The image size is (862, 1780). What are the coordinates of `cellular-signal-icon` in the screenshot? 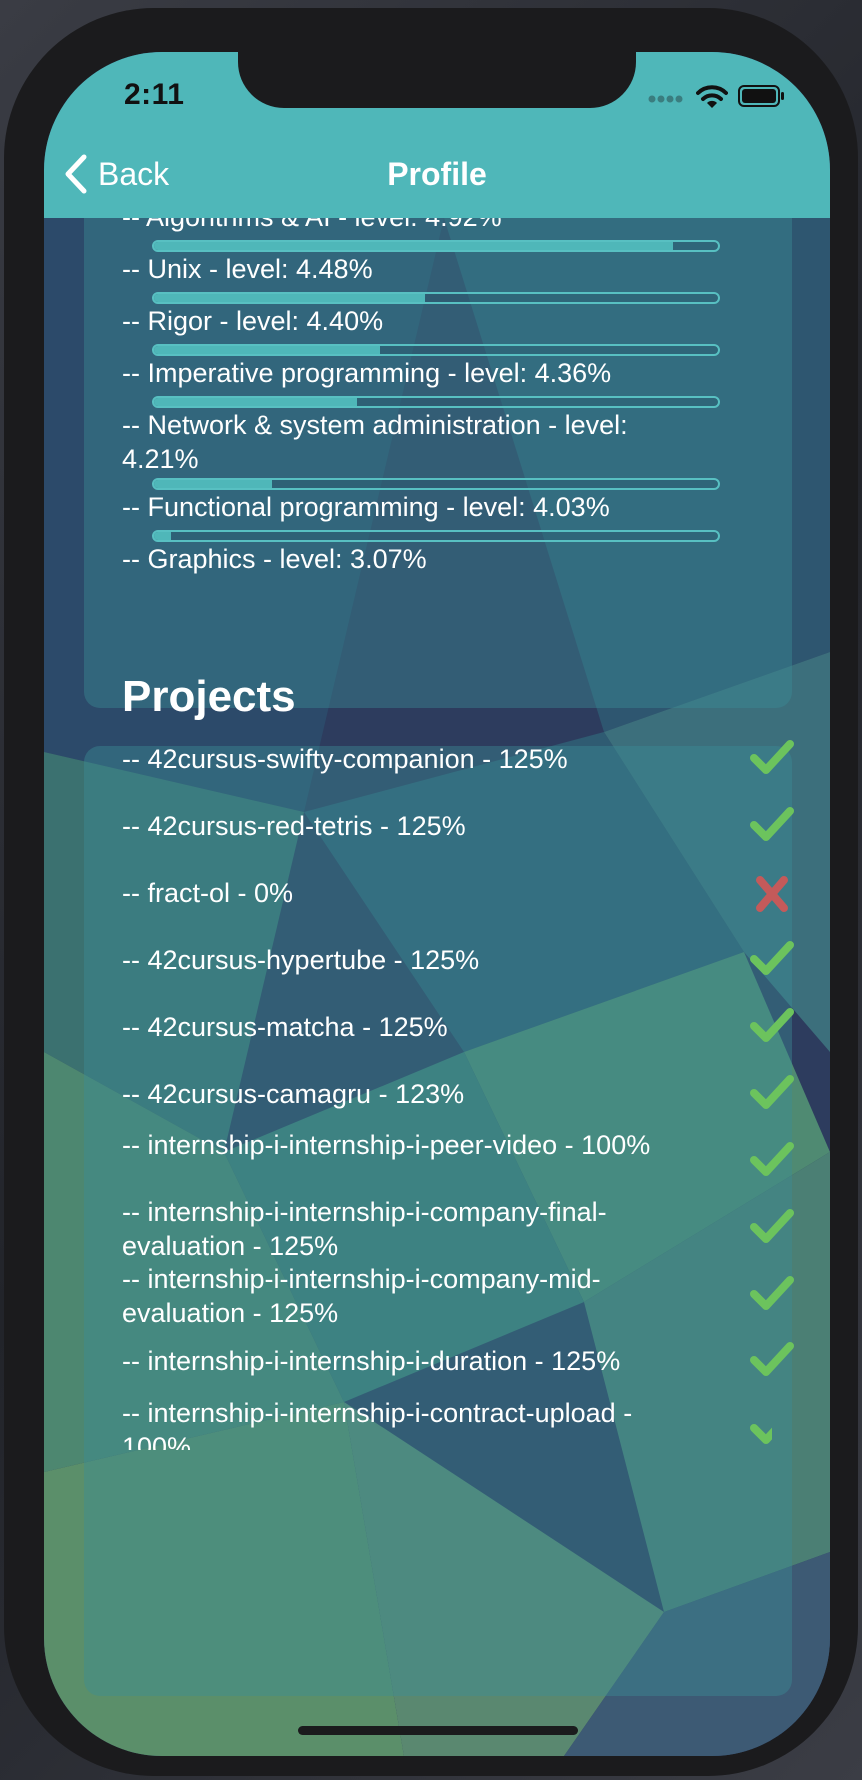 It's located at (665, 99).